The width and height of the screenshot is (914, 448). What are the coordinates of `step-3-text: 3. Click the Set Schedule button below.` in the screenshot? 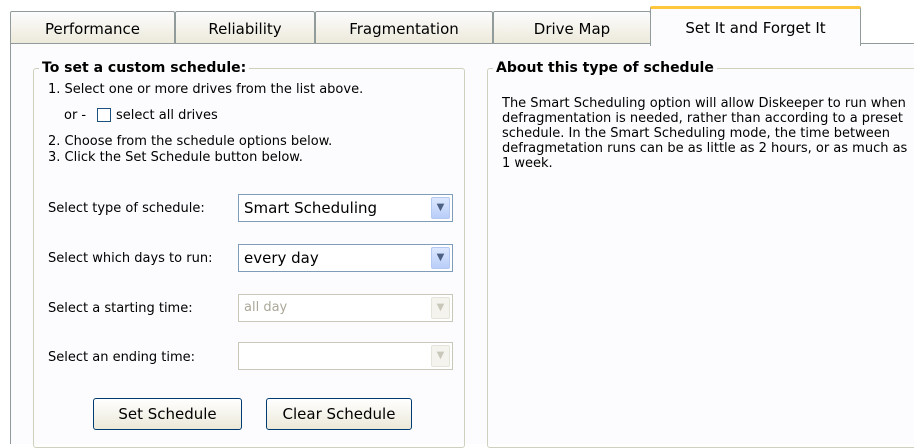 It's located at (175, 157).